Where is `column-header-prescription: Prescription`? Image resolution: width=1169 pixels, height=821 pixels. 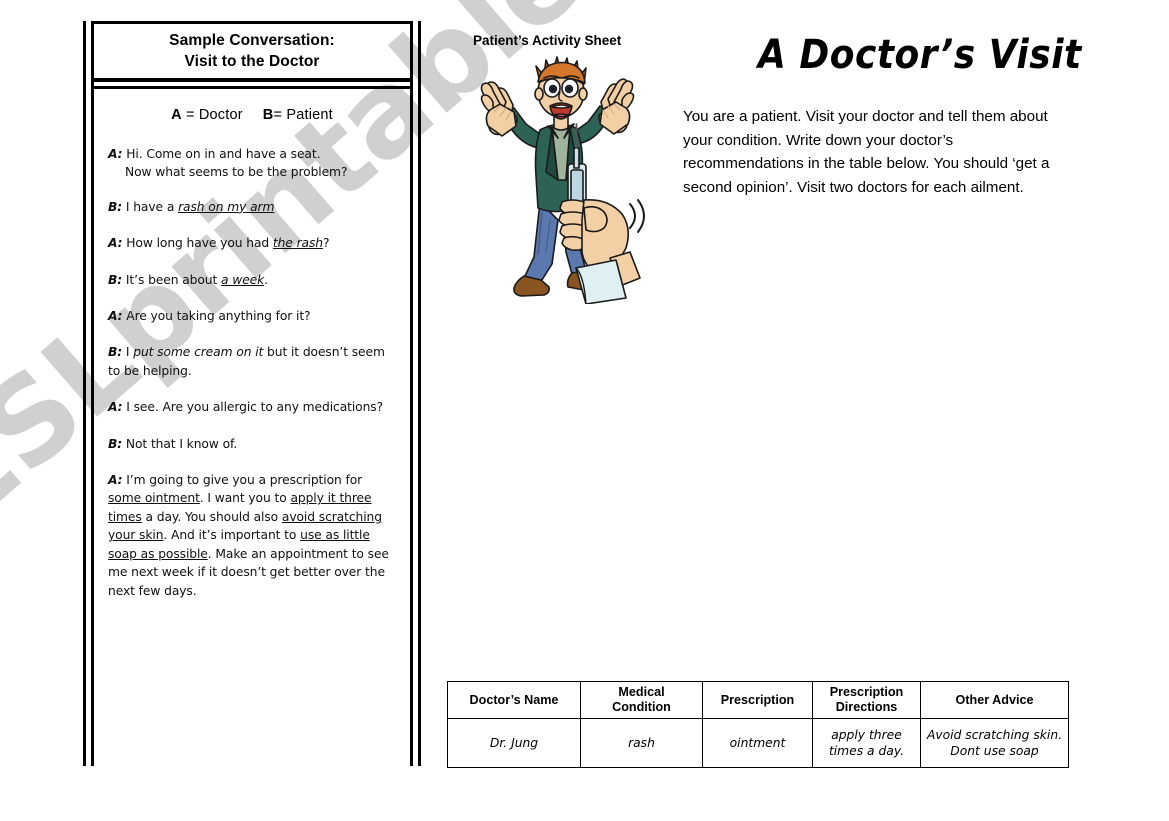 column-header-prescription: Prescription is located at coordinates (757, 700).